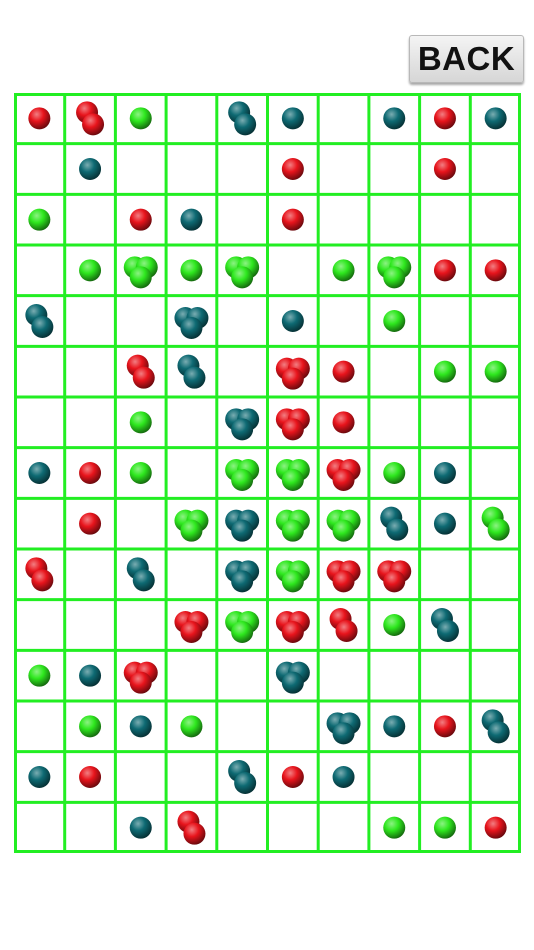  I want to click on back-button: BACK, so click(466, 59).